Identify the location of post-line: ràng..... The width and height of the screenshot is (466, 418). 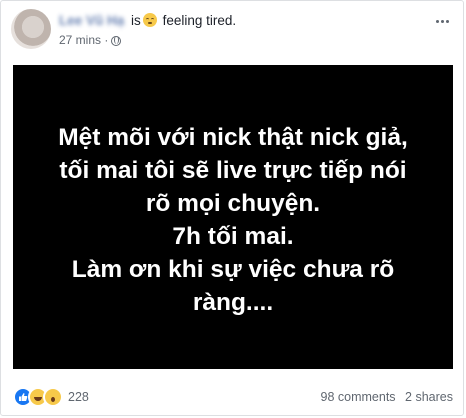
(233, 302).